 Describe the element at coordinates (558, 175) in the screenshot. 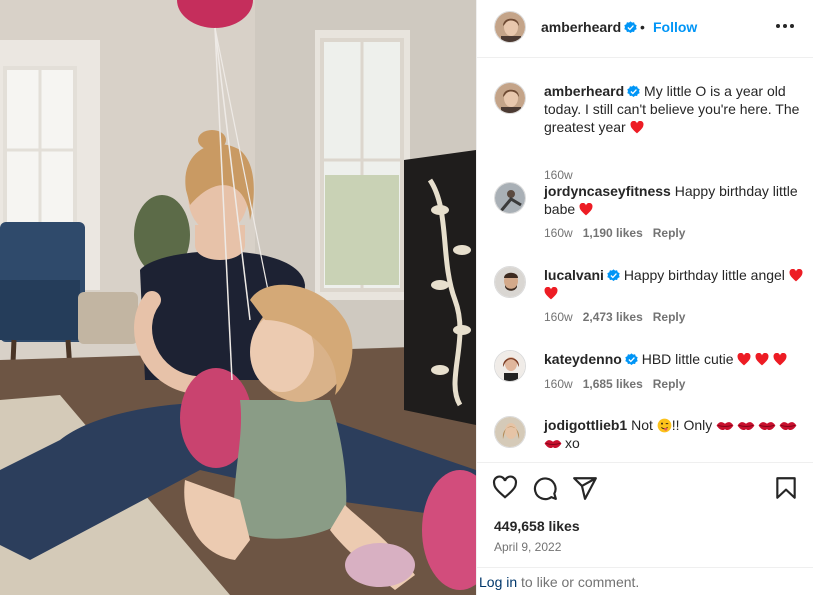

I see `caption-age: 160w` at that location.